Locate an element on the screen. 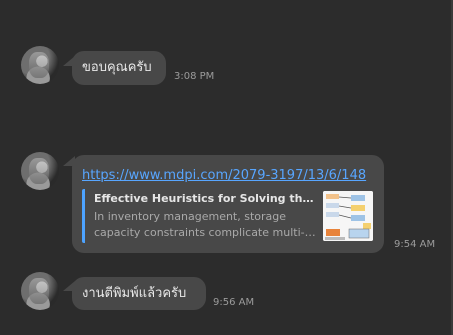  message-text: ขอบคุณครับ is located at coordinates (117, 67).